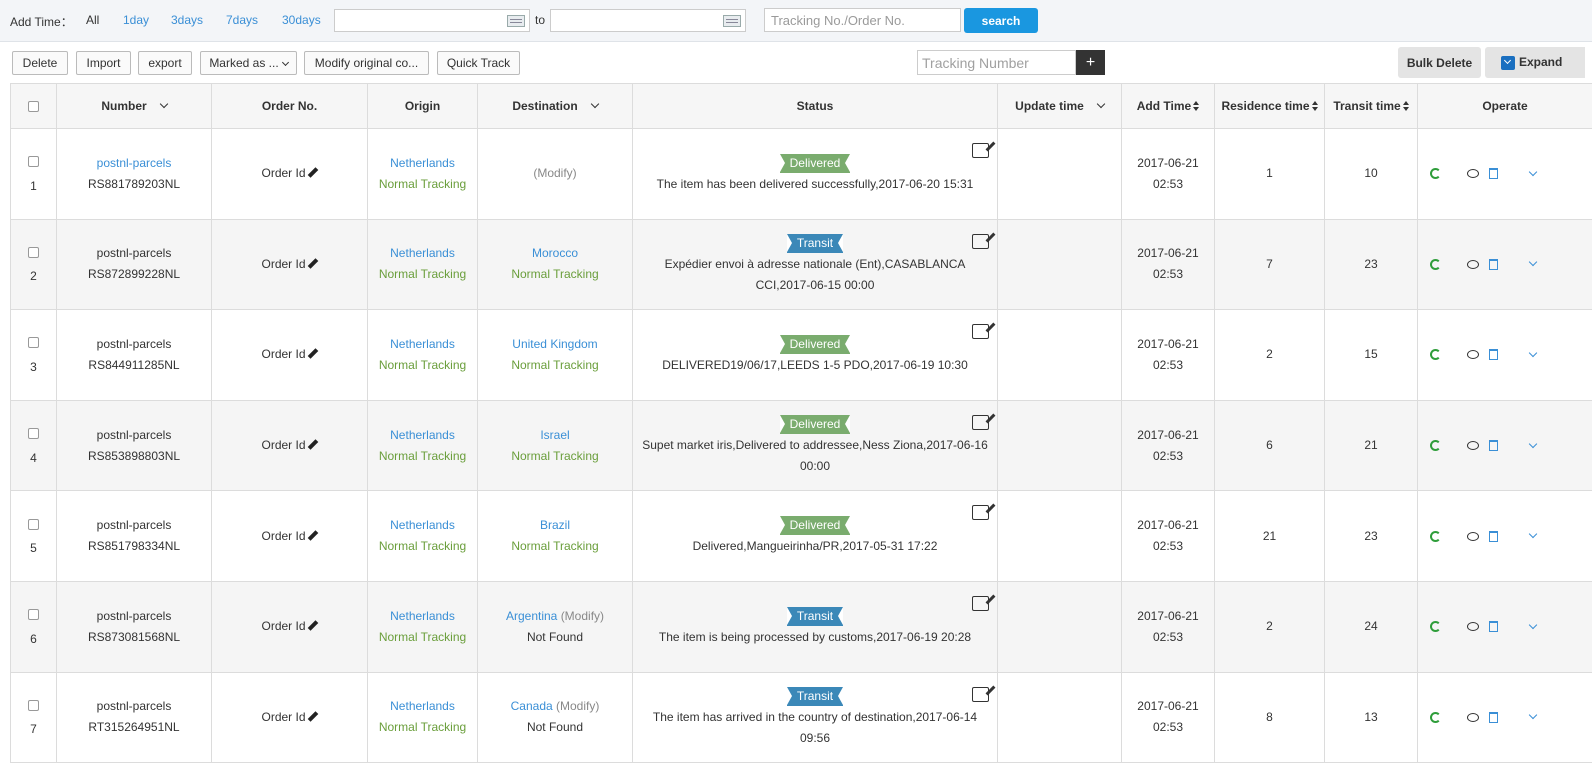  Describe the element at coordinates (165, 63) in the screenshot. I see `export-button: export` at that location.